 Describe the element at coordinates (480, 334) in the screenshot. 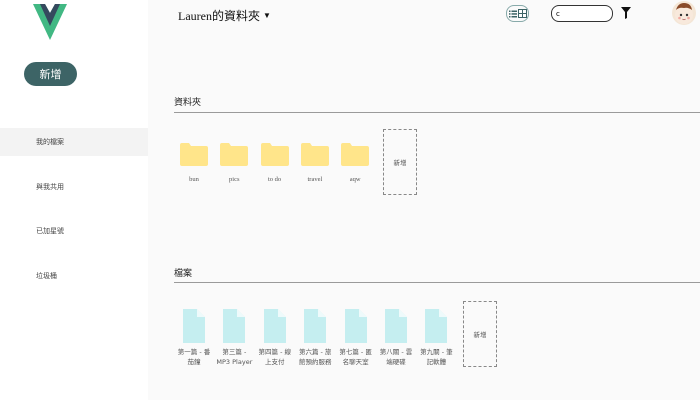

I see `add-file-button: 新增` at that location.